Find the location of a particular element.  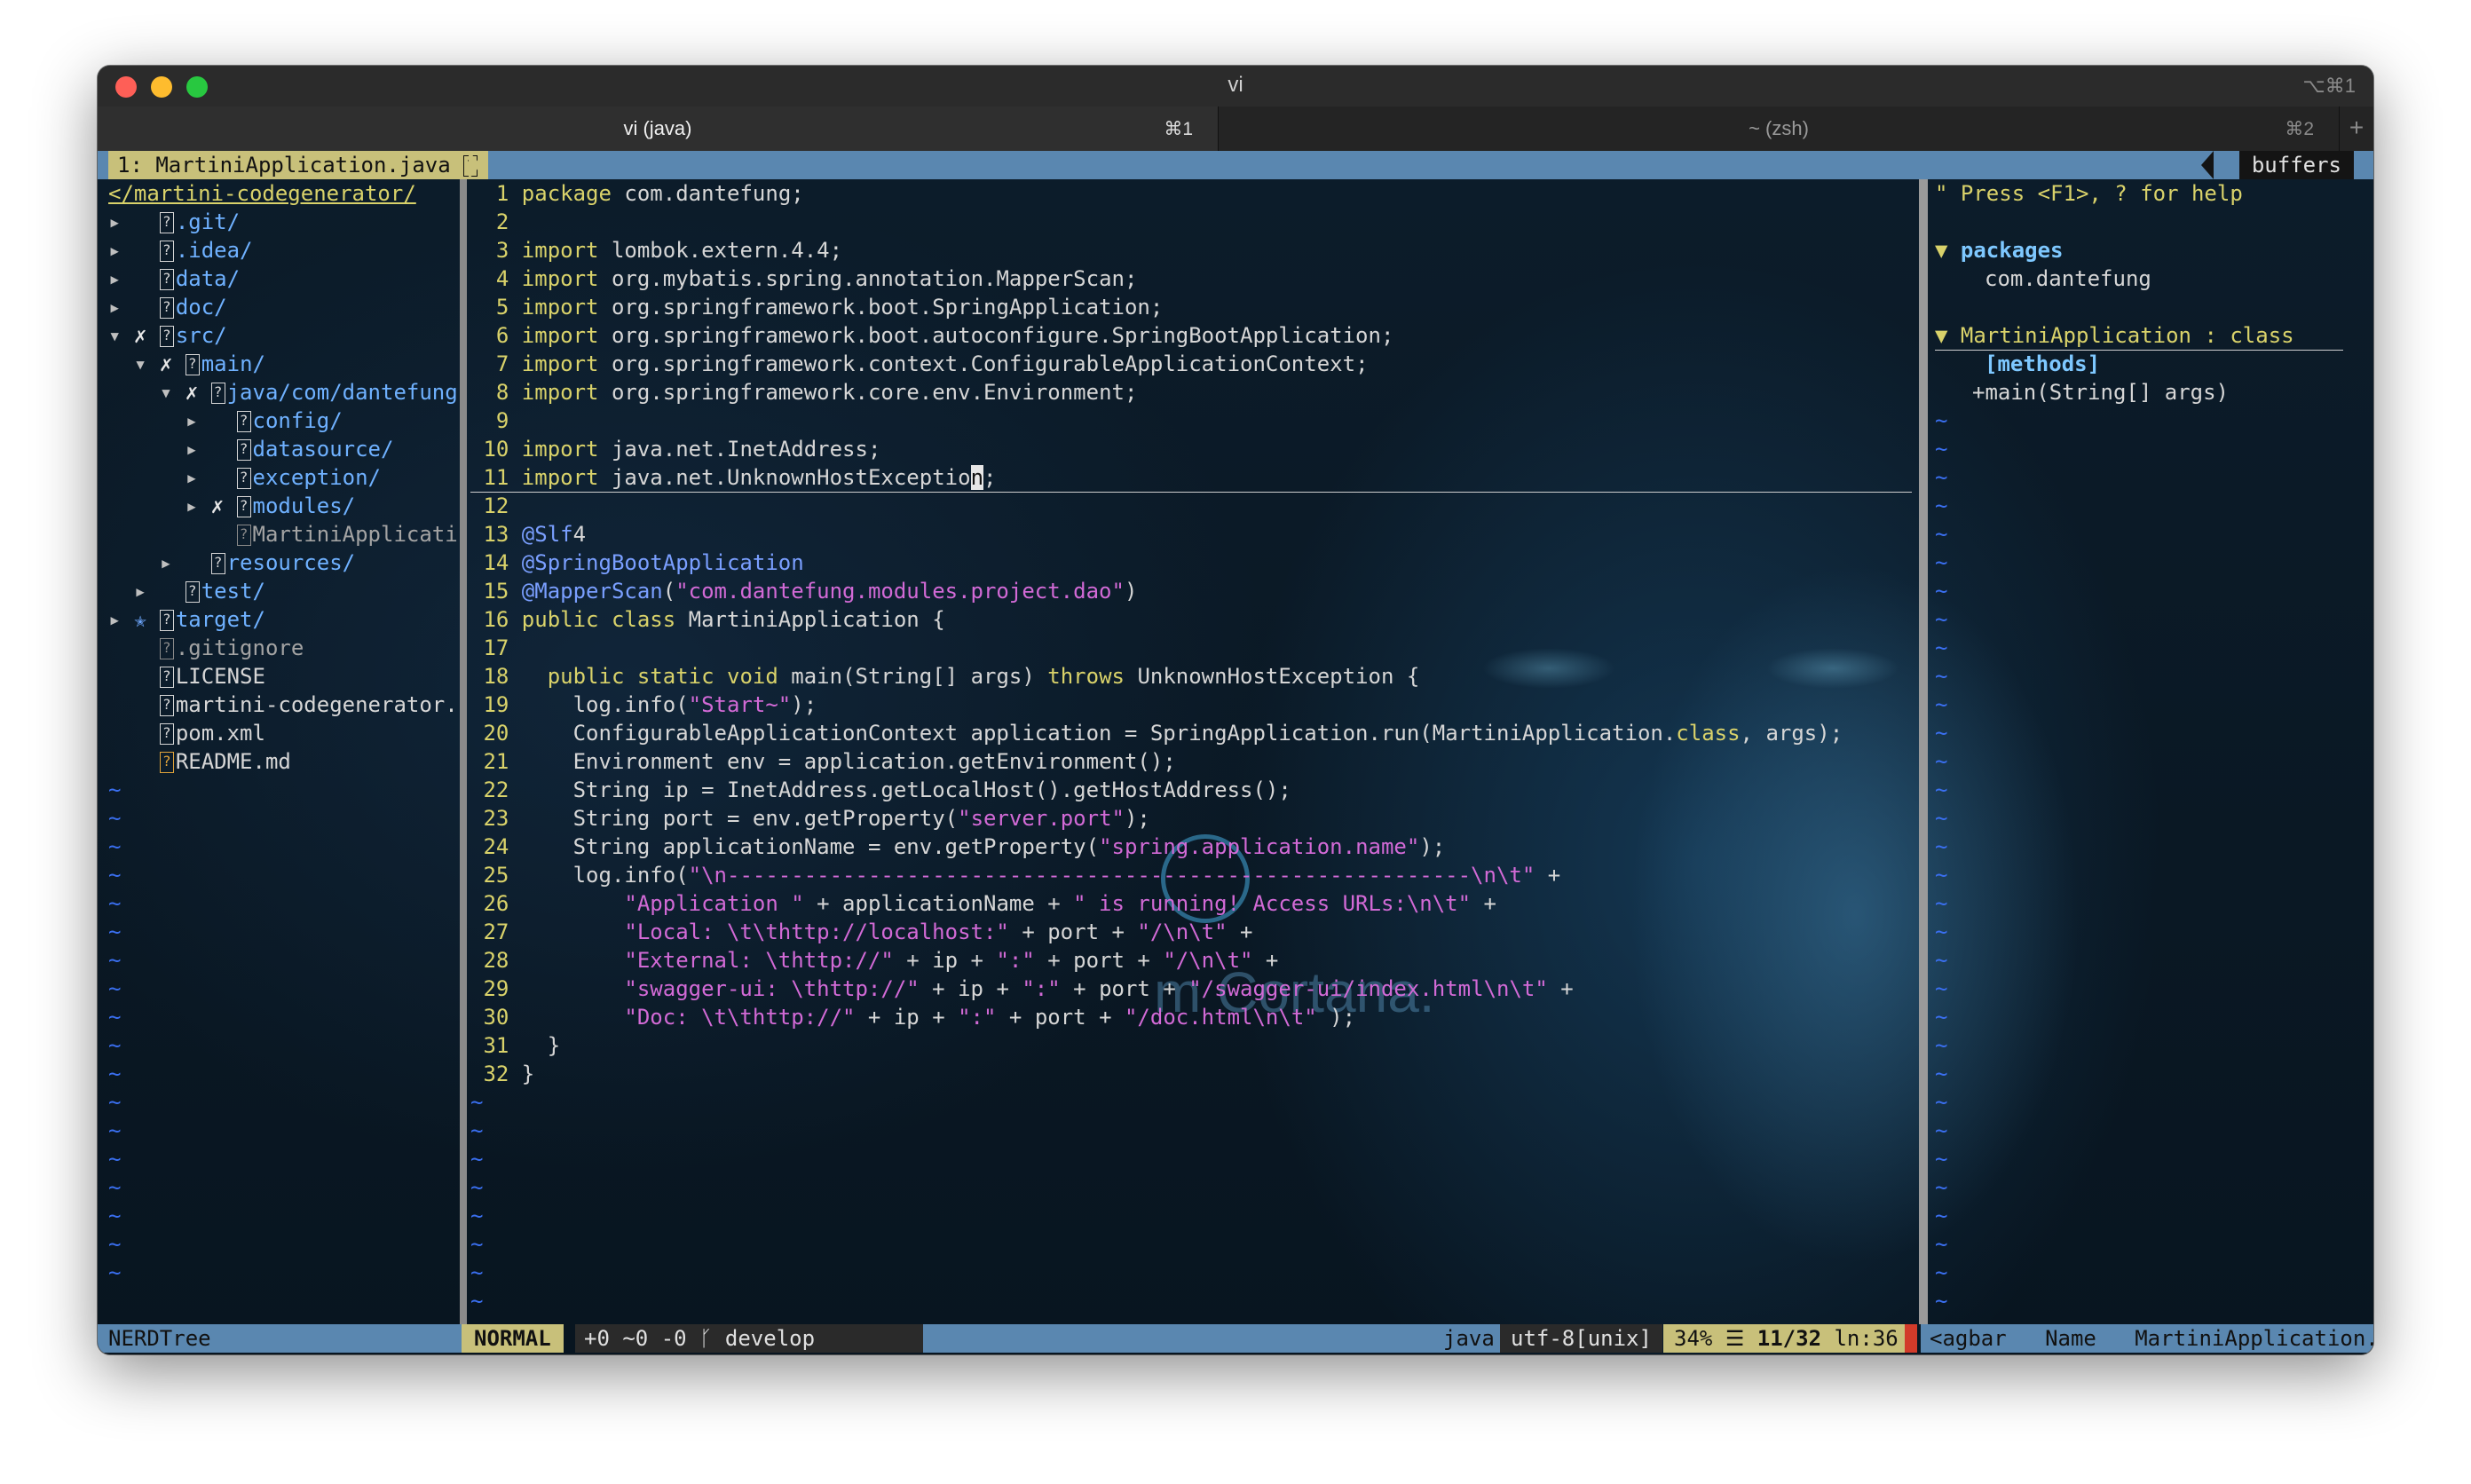

code-line: 32 } is located at coordinates (502, 1074).